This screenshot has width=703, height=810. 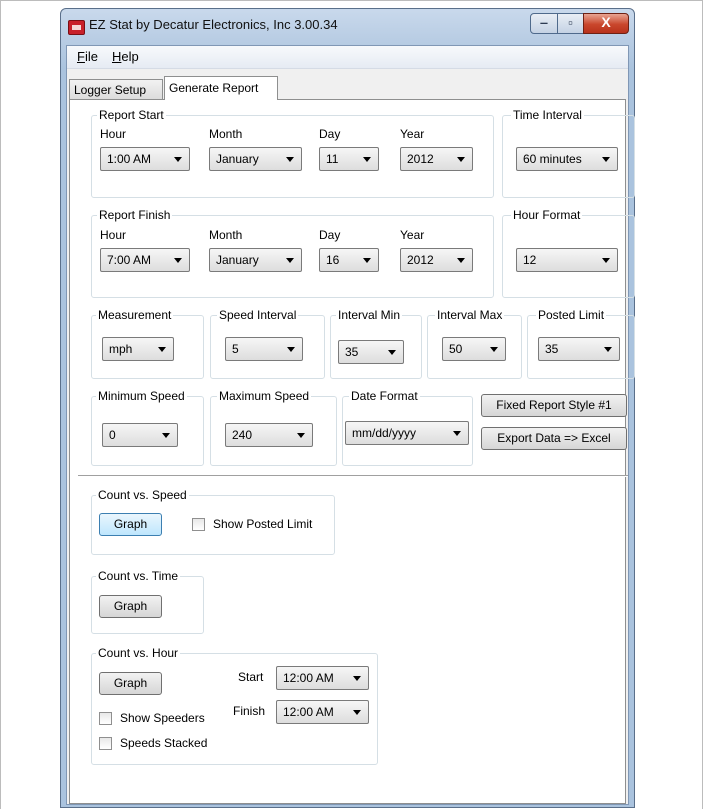 What do you see at coordinates (567, 260) in the screenshot?
I see `hour-format-select: 12` at bounding box center [567, 260].